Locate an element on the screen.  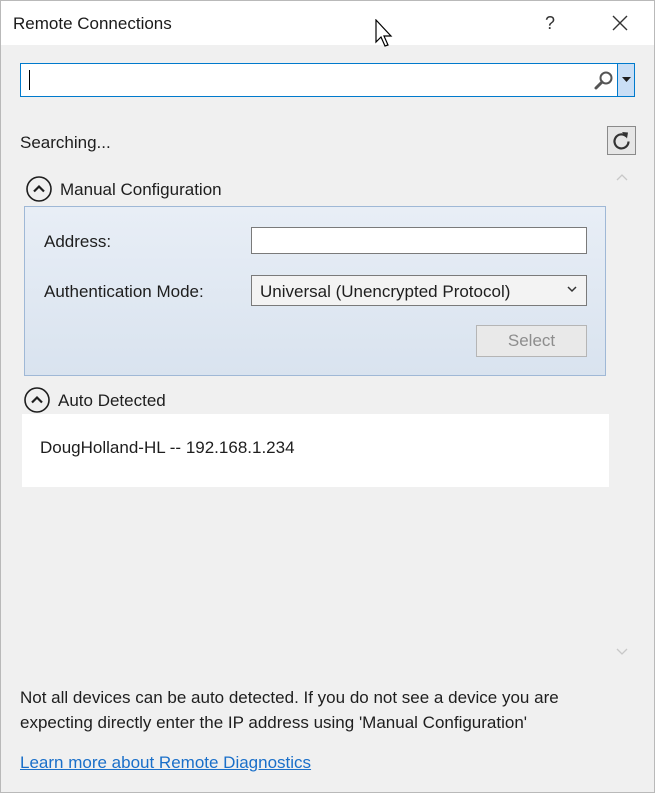
close-icon is located at coordinates (620, 23).